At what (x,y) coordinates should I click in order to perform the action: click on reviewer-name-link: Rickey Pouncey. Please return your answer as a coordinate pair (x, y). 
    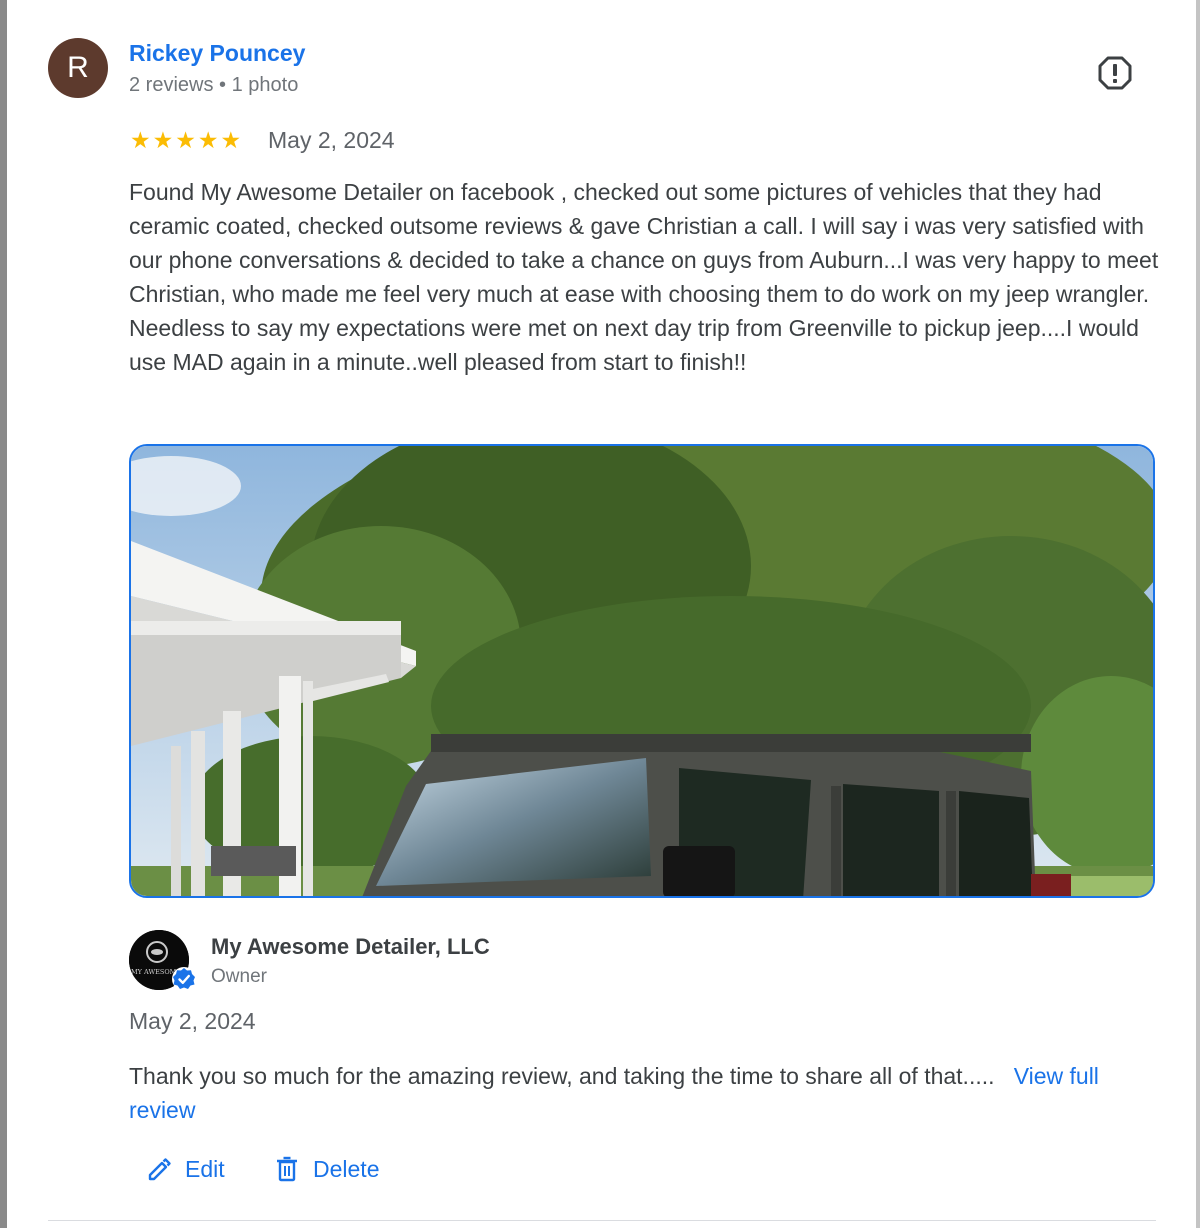
    Looking at the image, I should click on (217, 53).